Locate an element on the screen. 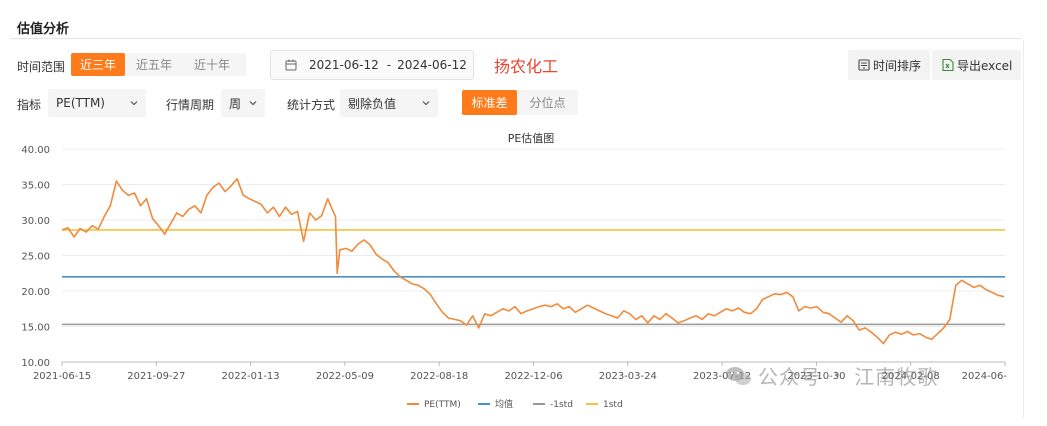 The width and height of the screenshot is (1047, 426). time-range-selector: 近三年 近五年 近十年 is located at coordinates (158, 64).